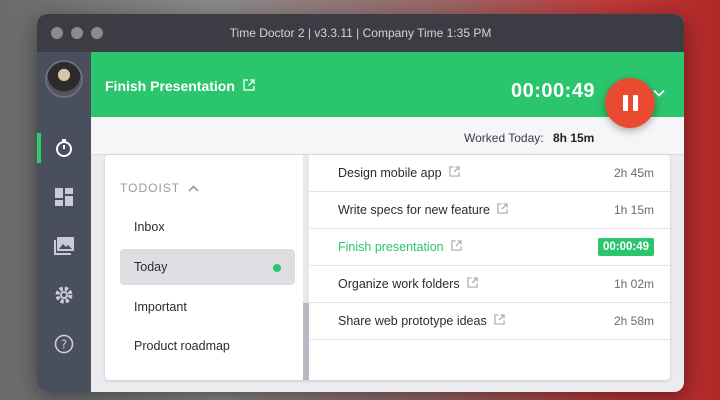  I want to click on project-item-label: Today, so click(151, 267).